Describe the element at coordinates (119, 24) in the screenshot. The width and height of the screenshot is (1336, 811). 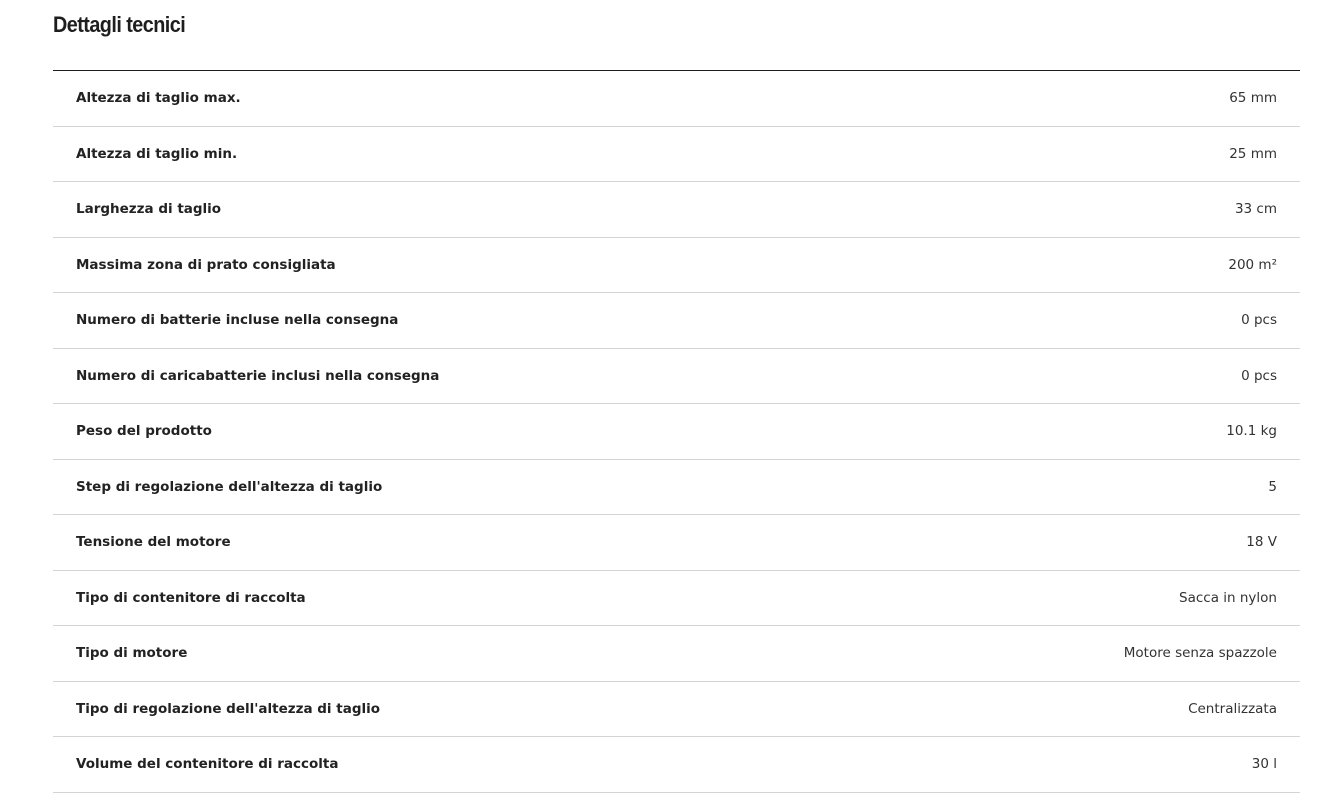
I see `section-title: Dettagli tecnici` at that location.